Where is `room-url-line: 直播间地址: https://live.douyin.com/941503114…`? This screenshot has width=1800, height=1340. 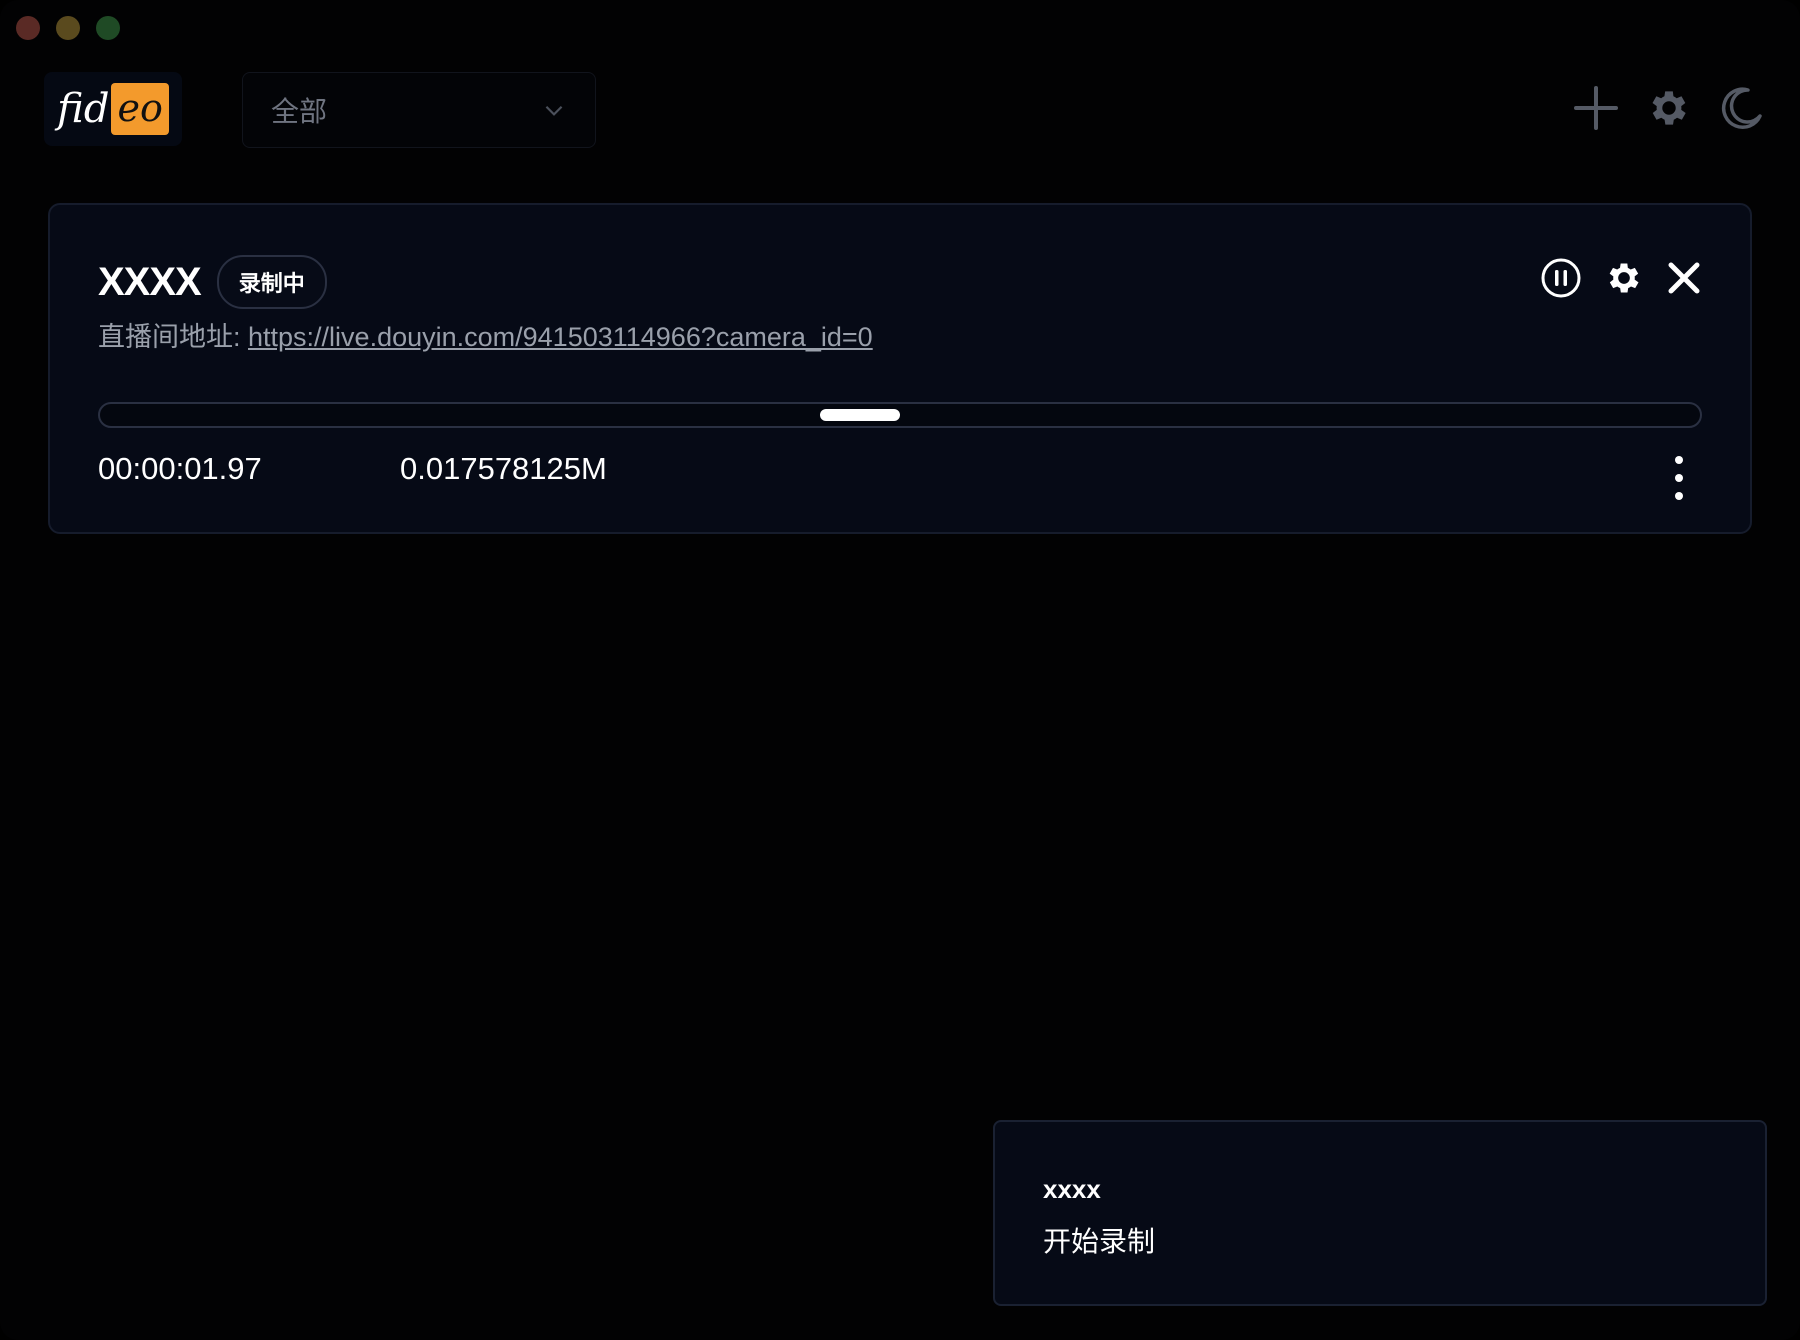
room-url-line: 直播间地址: https://live.douyin.com/941503114… is located at coordinates (485, 334).